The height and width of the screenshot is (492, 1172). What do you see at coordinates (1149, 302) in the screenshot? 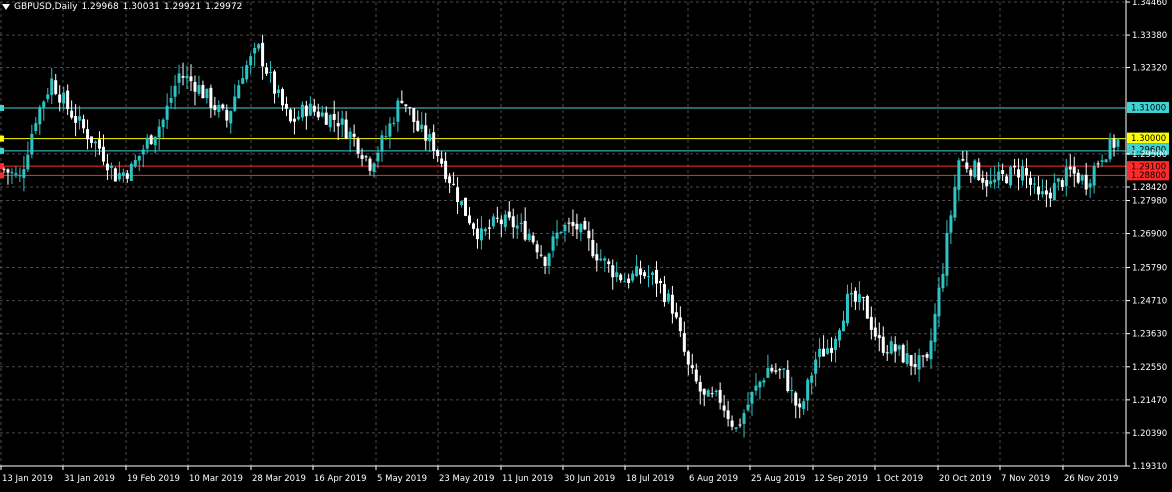
I see `y-tick-label: 1.24710` at bounding box center [1149, 302].